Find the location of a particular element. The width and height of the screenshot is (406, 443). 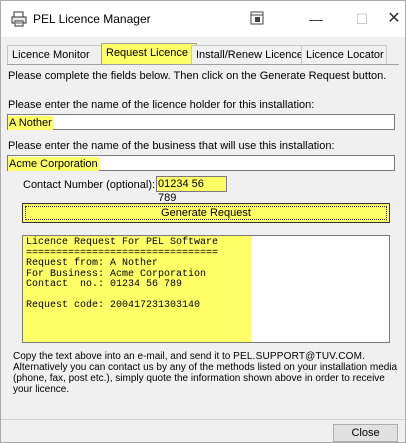

close-button-label: Close is located at coordinates (365, 433).